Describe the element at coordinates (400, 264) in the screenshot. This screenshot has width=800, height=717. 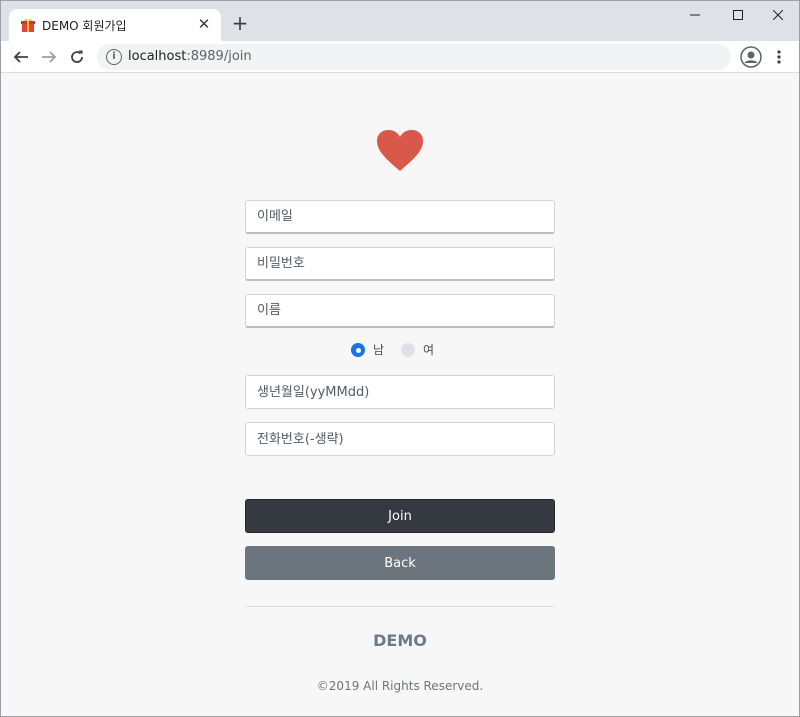
I see `password-field` at that location.